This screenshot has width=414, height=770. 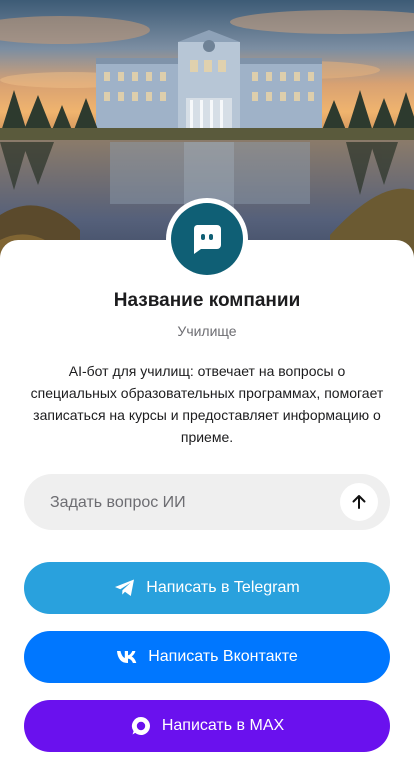 What do you see at coordinates (127, 657) in the screenshot?
I see `vk-icon` at bounding box center [127, 657].